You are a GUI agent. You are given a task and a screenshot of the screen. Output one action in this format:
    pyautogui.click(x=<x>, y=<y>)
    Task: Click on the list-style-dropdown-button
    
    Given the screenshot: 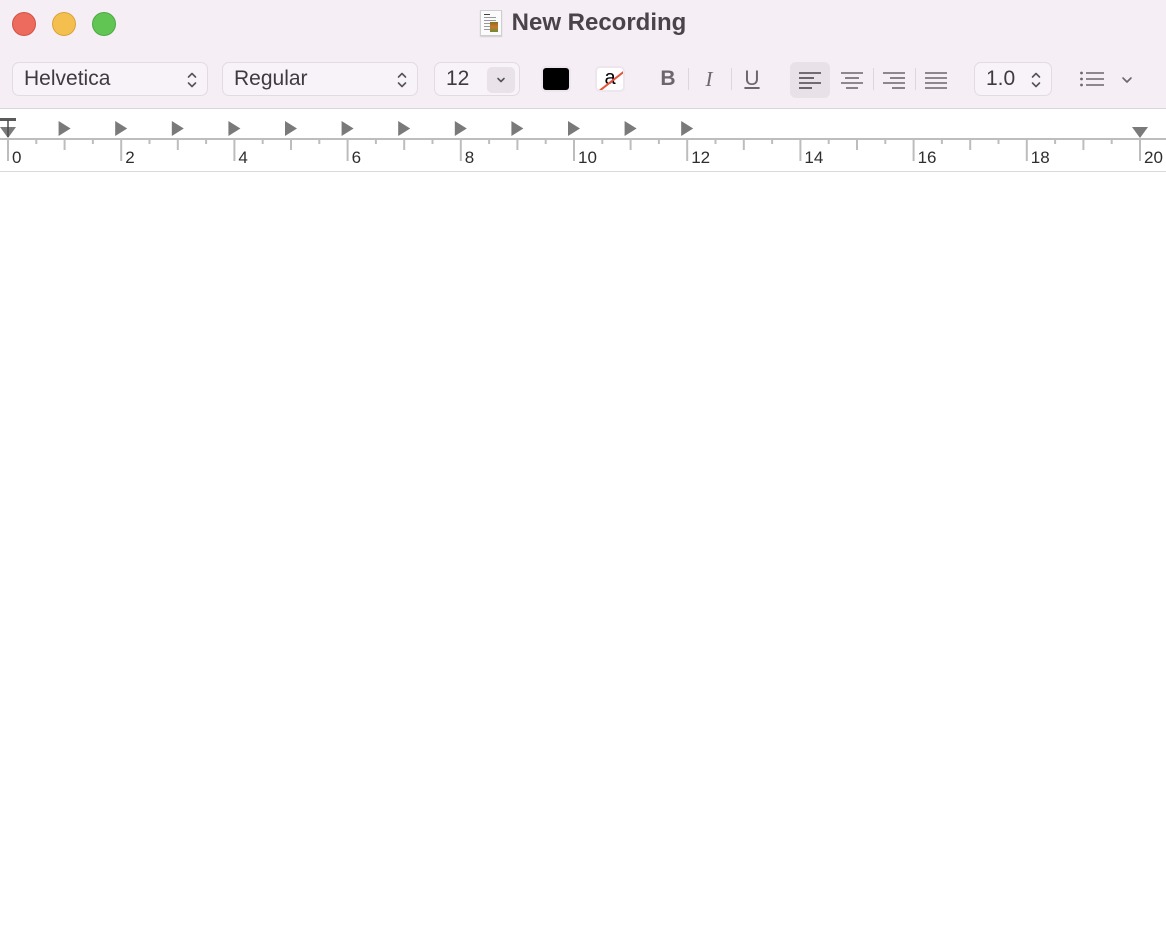 What is the action you would take?
    pyautogui.click(x=1127, y=80)
    